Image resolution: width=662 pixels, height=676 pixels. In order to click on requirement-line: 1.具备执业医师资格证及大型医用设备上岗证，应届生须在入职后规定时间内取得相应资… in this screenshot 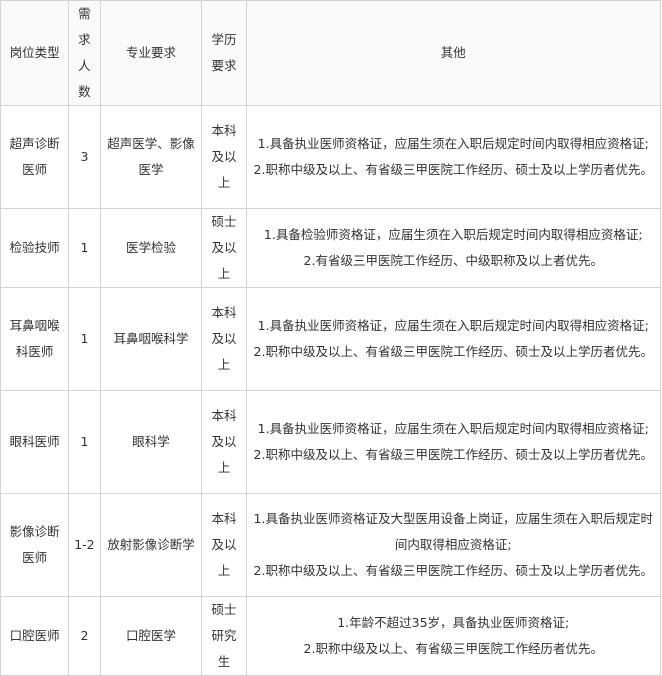, I will do `click(453, 531)`.